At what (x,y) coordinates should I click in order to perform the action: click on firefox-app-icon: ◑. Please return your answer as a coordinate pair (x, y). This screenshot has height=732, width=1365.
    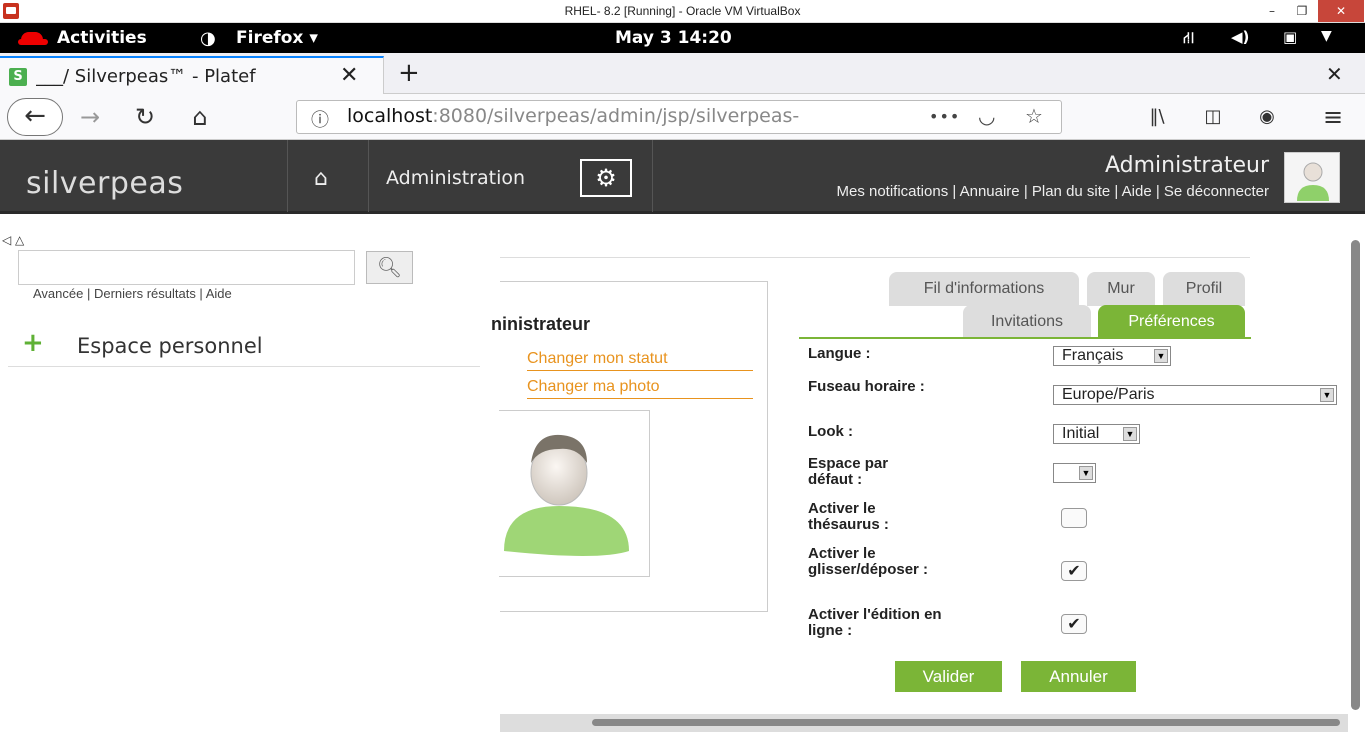
    Looking at the image, I should click on (208, 38).